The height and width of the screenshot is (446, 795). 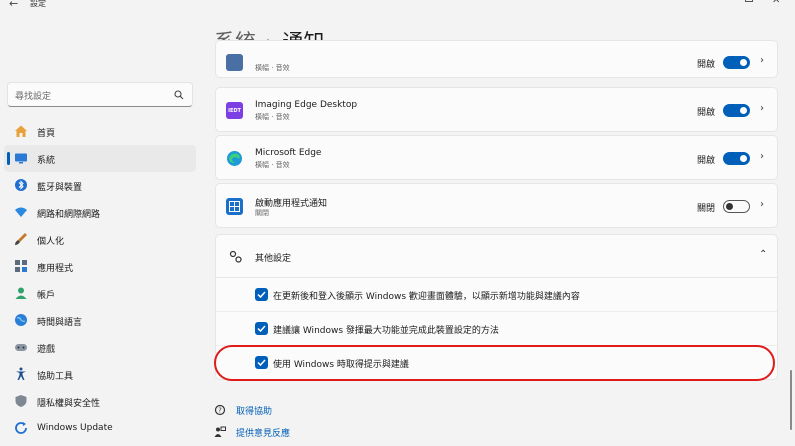 What do you see at coordinates (46, 134) in the screenshot?
I see `sidebar-item-label: 首頁` at bounding box center [46, 134].